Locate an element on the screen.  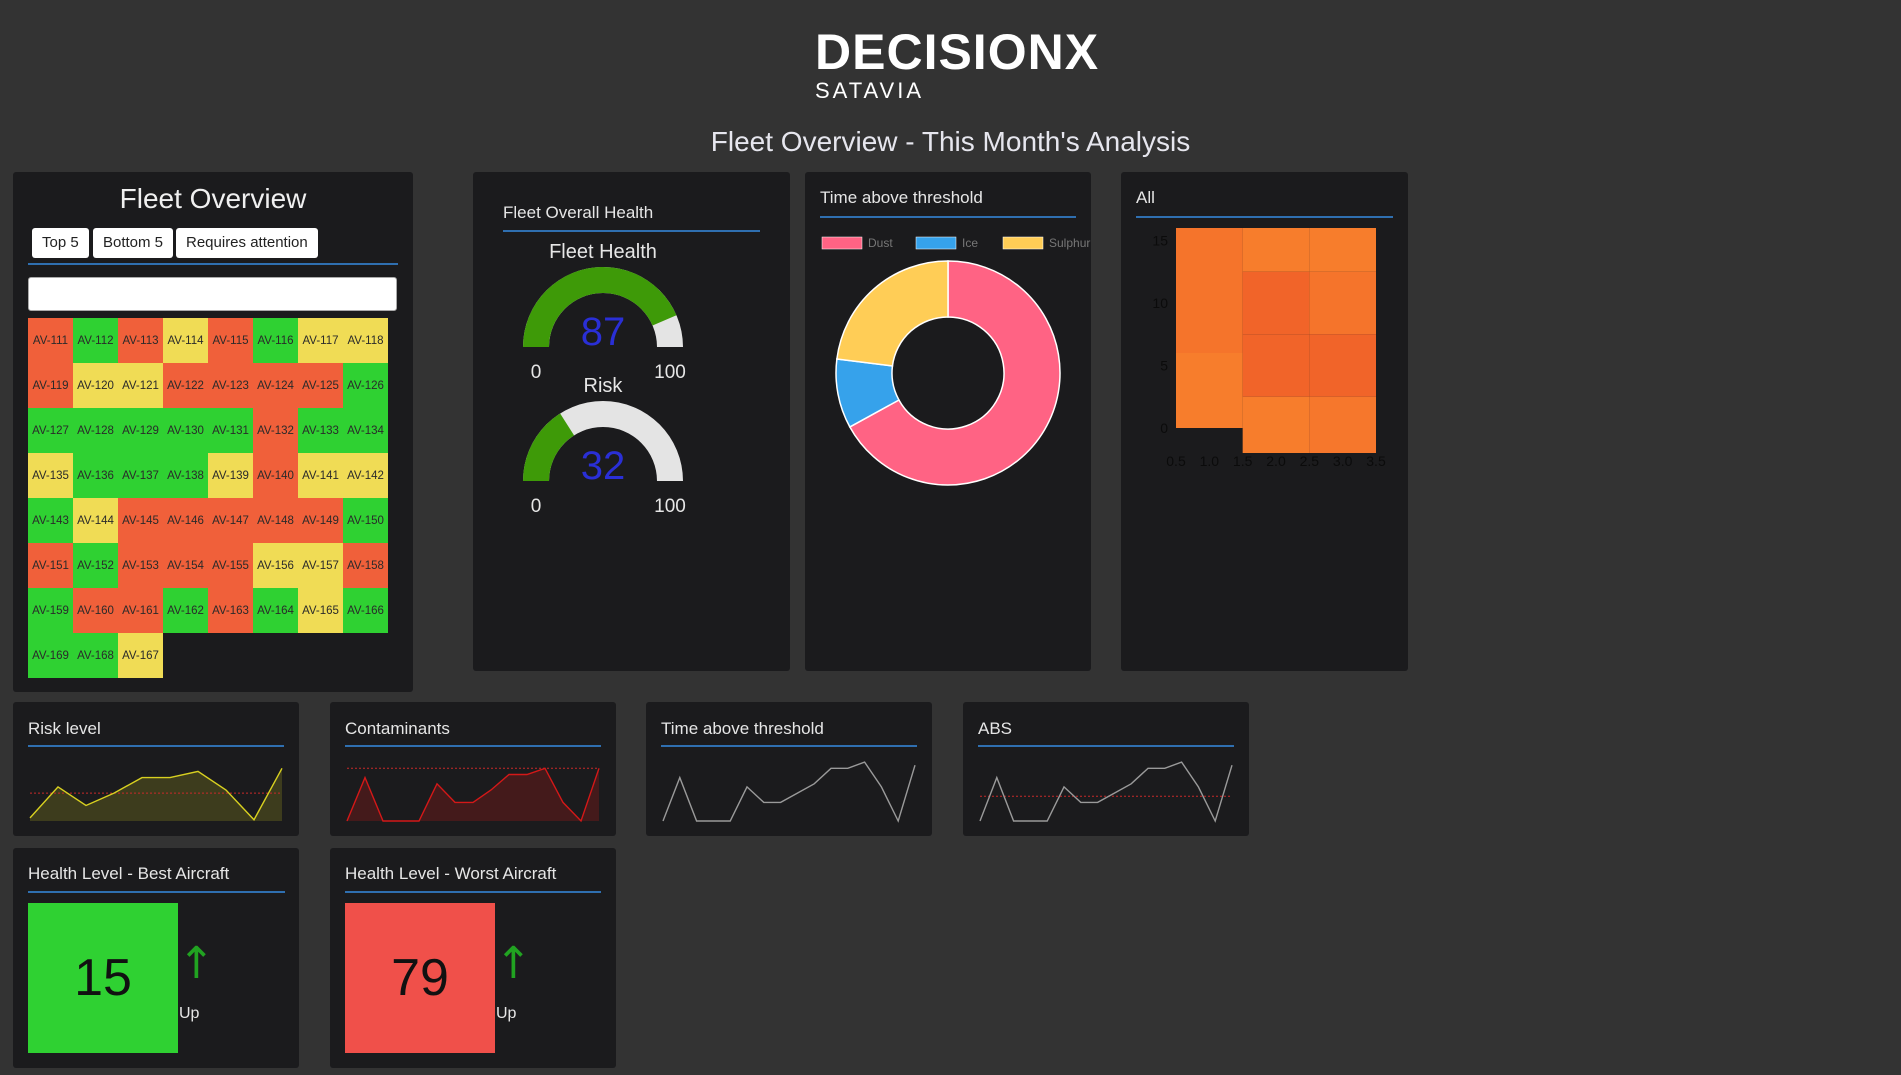
aircraft-cell: AV-152 is located at coordinates (95, 565).